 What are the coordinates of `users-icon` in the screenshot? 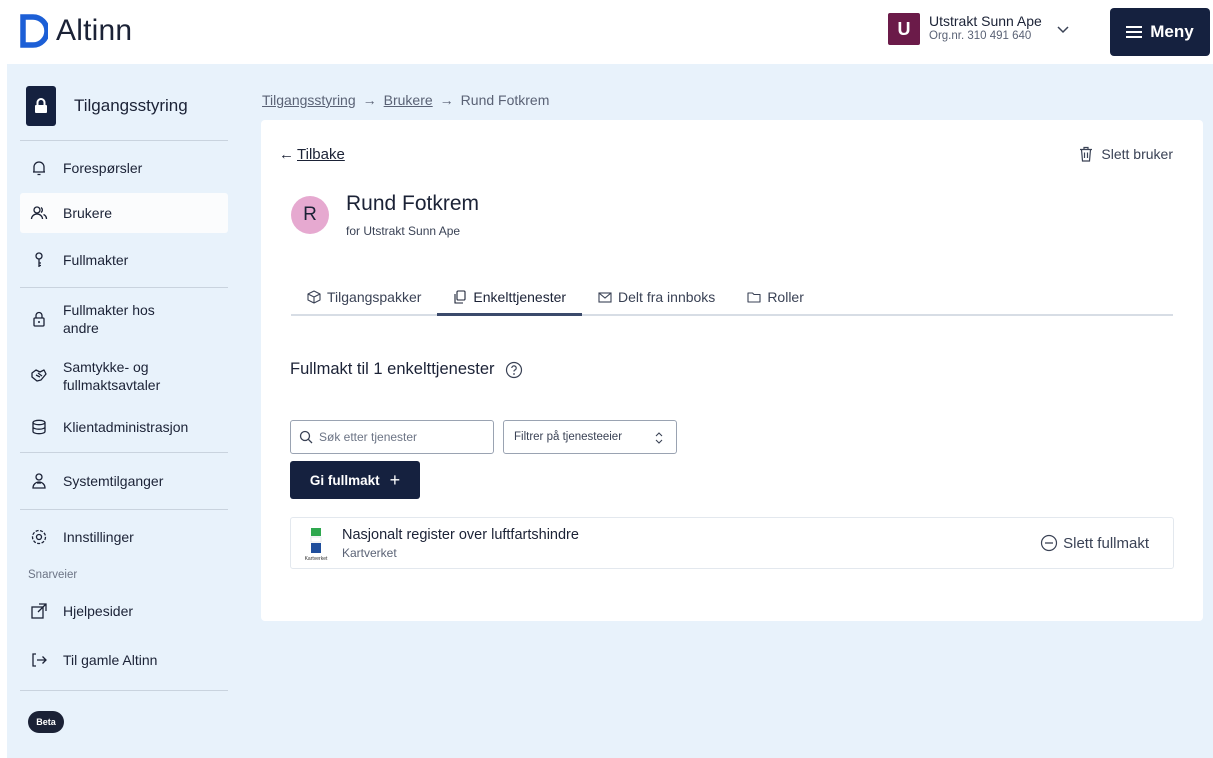 It's located at (39, 213).